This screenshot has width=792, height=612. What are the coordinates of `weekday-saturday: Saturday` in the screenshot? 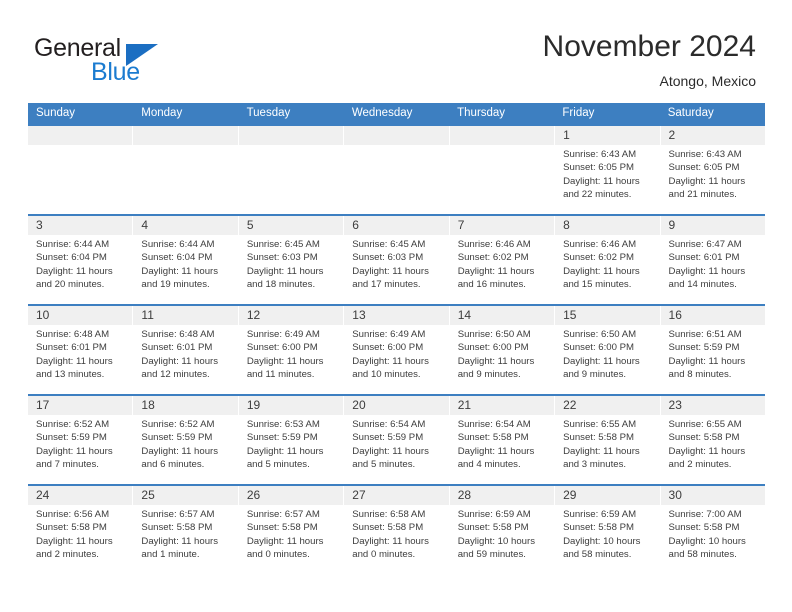 It's located at (690, 113).